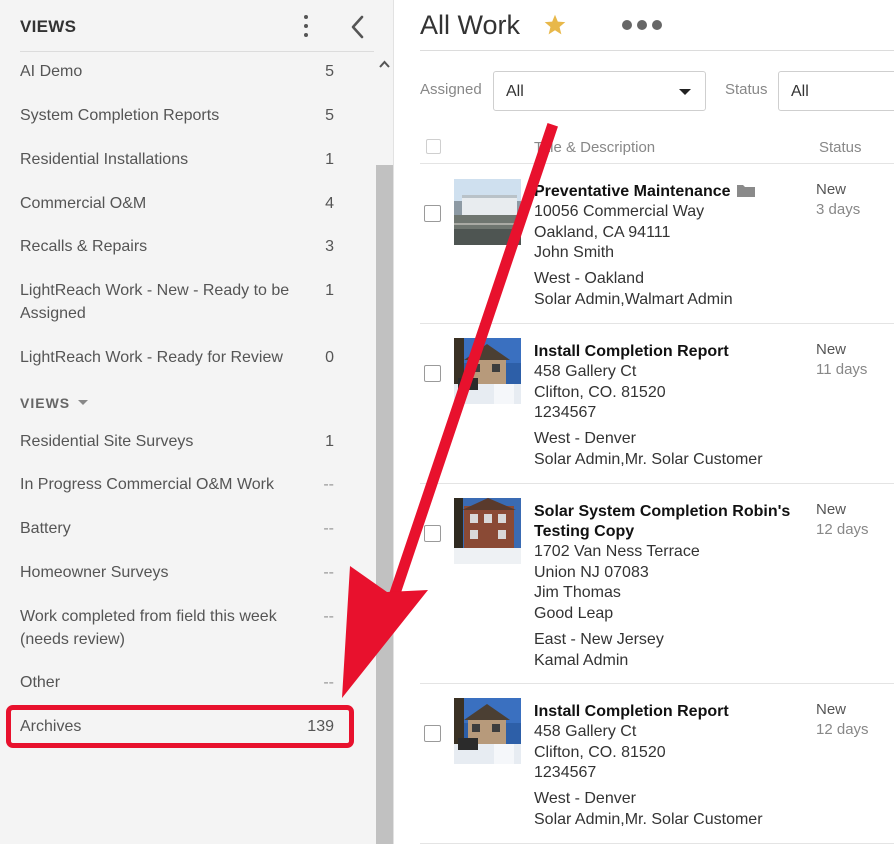  What do you see at coordinates (842, 369) in the screenshot?
I see `status-age: 11 days` at bounding box center [842, 369].